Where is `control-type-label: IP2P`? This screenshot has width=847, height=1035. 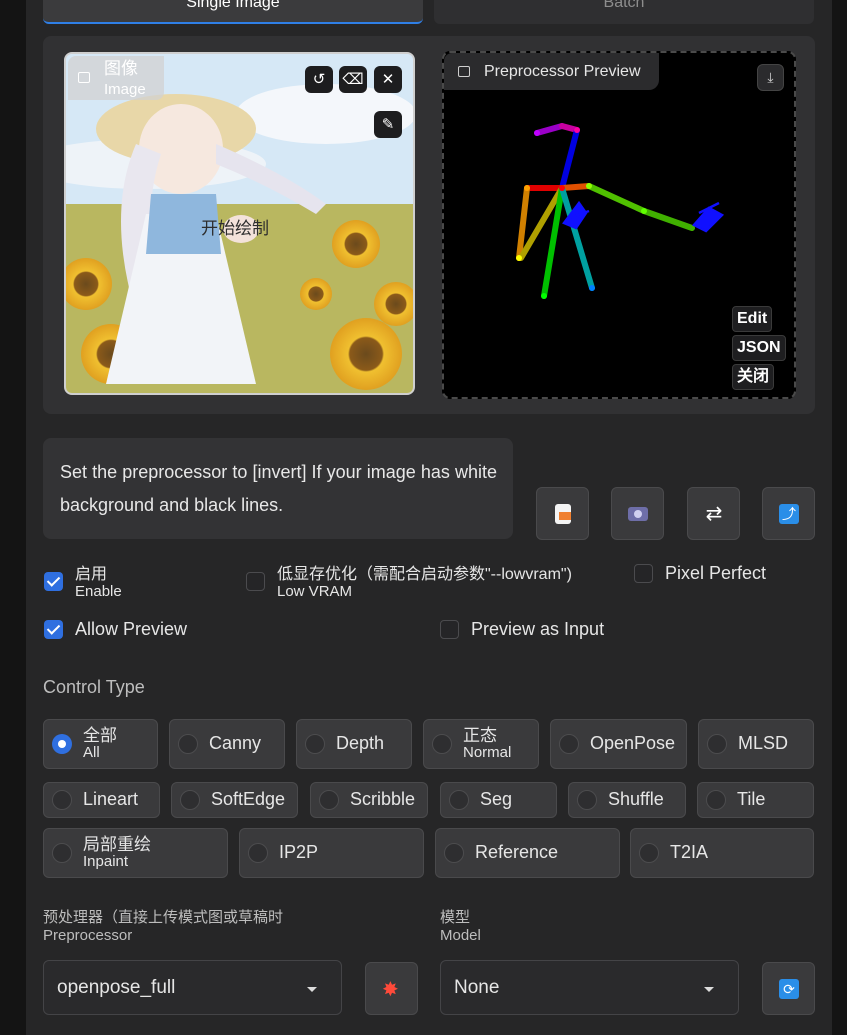 control-type-label: IP2P is located at coordinates (299, 852).